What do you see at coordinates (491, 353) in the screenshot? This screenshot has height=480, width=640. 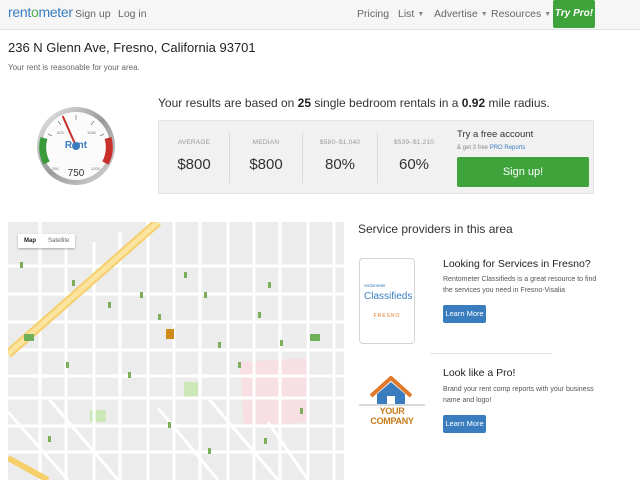 I see `divider` at bounding box center [491, 353].